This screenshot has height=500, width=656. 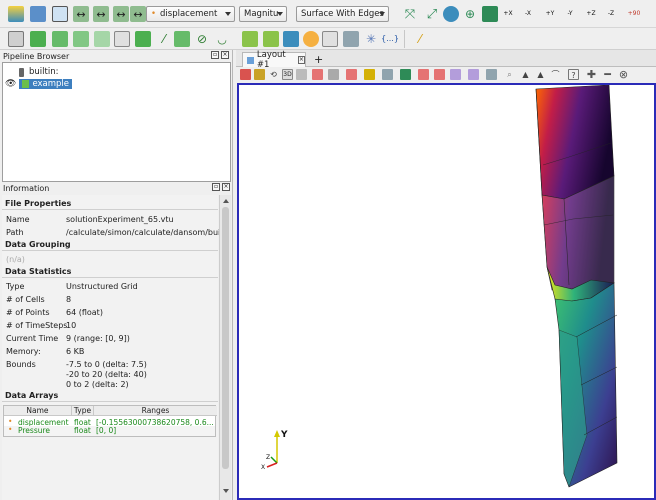 What do you see at coordinates (473, 74) in the screenshot?
I see `shrink-selection-icon` at bounding box center [473, 74].